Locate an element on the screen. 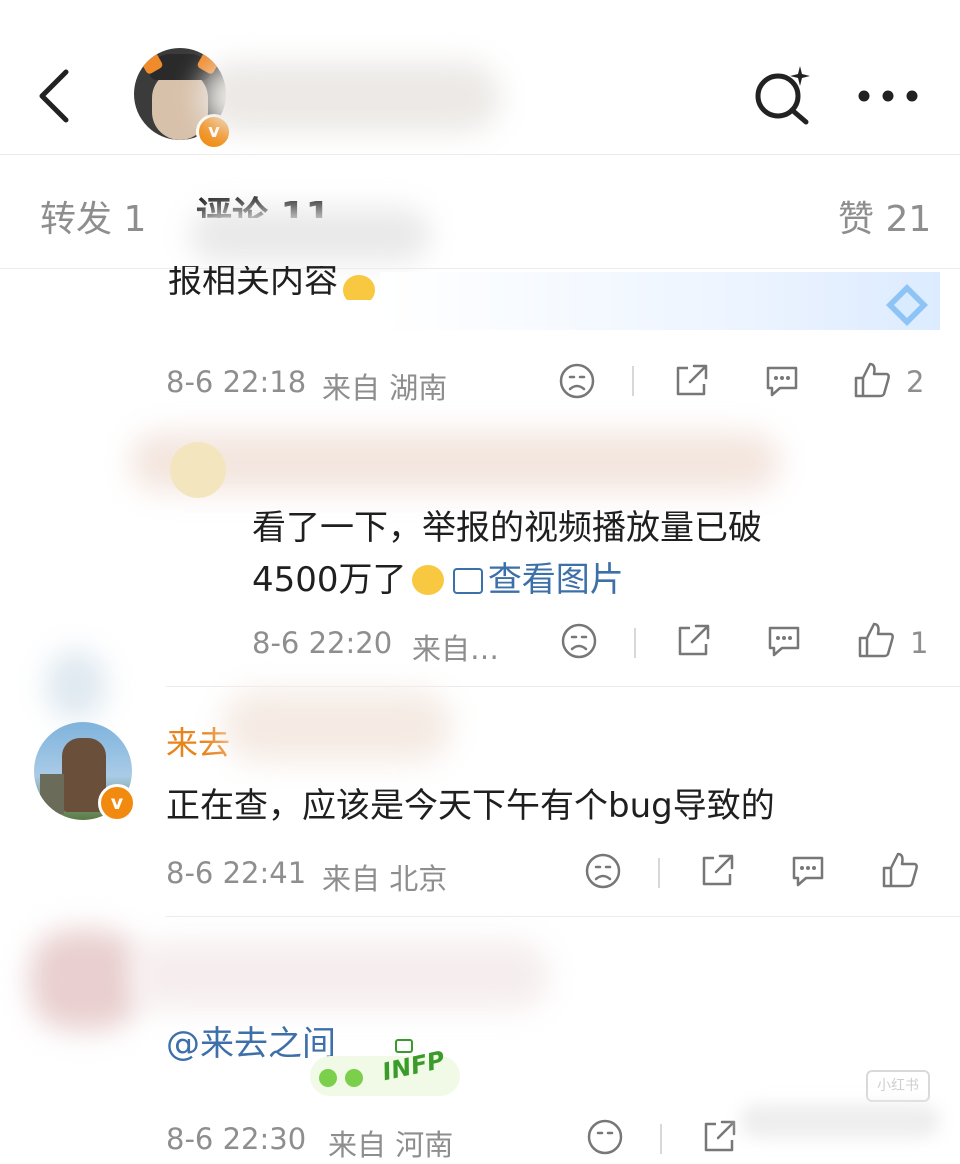 This screenshot has height=1164, width=960. username-redacted is located at coordinates (350, 97).